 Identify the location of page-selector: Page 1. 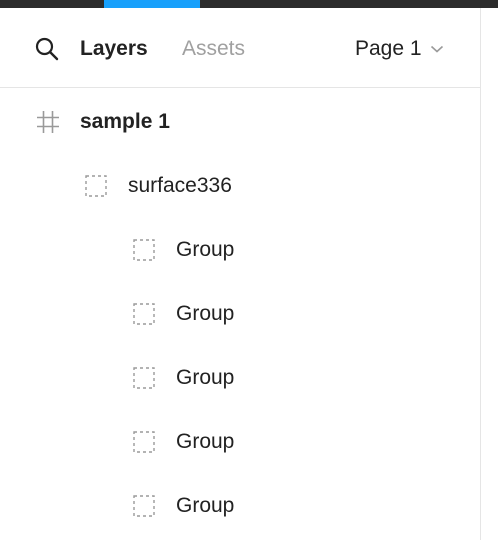
(399, 49).